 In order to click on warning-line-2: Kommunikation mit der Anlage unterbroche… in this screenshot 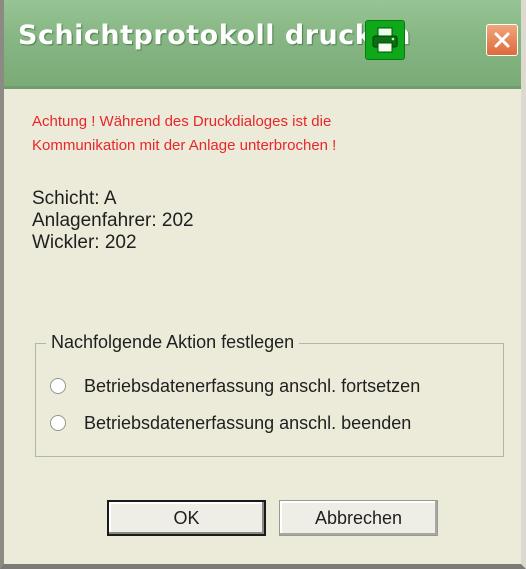, I will do `click(184, 145)`.